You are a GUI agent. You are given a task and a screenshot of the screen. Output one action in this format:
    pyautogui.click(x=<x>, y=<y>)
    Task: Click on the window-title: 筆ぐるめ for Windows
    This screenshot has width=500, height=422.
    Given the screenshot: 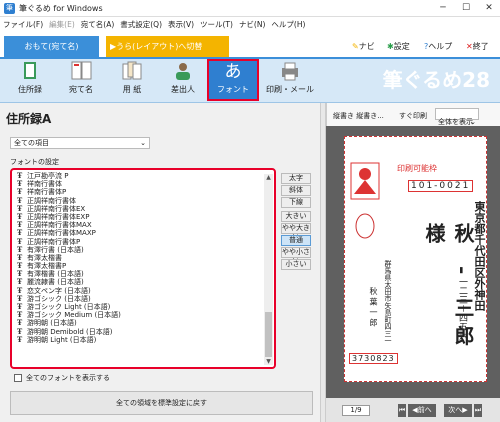 What is the action you would take?
    pyautogui.click(x=61, y=8)
    